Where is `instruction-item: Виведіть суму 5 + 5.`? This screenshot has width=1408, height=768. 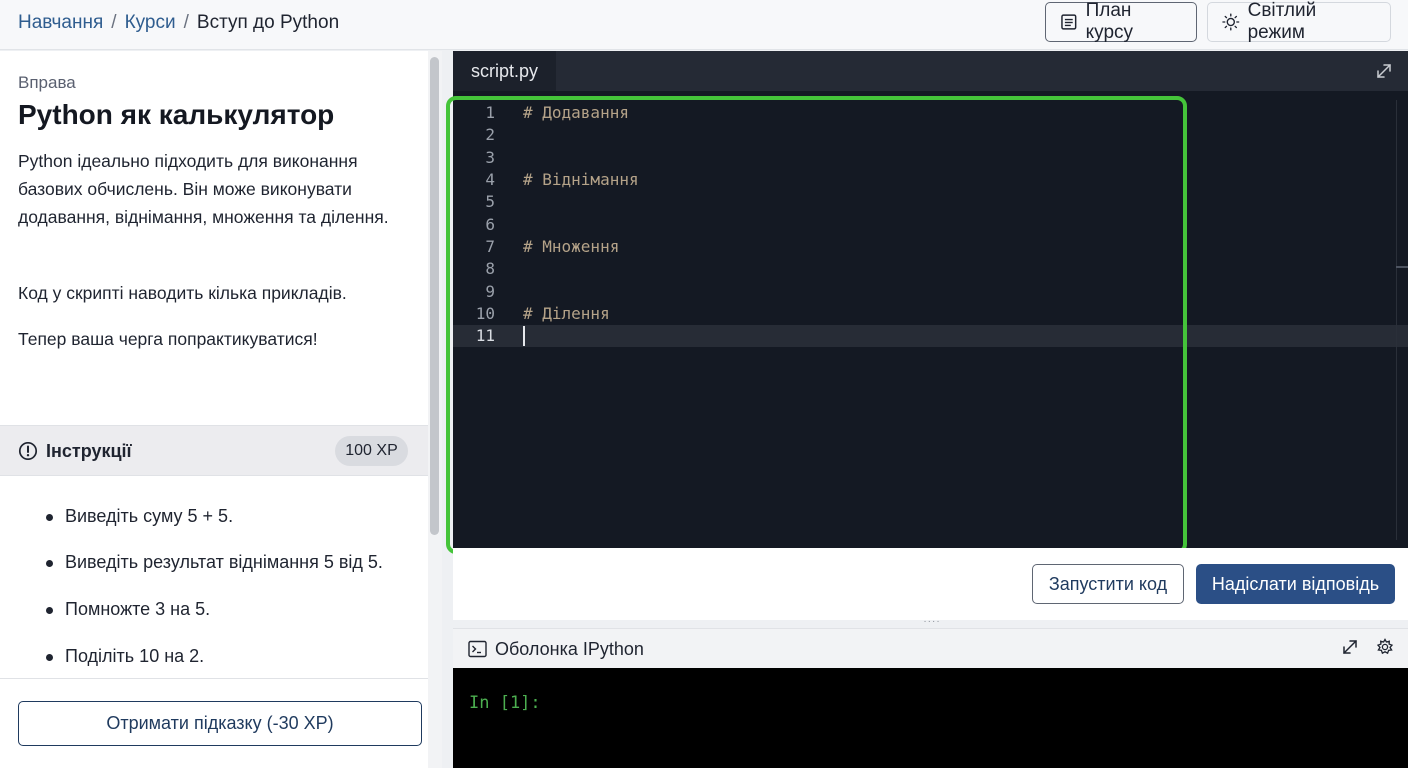
instruction-item: Виведіть суму 5 + 5. is located at coordinates (220, 516).